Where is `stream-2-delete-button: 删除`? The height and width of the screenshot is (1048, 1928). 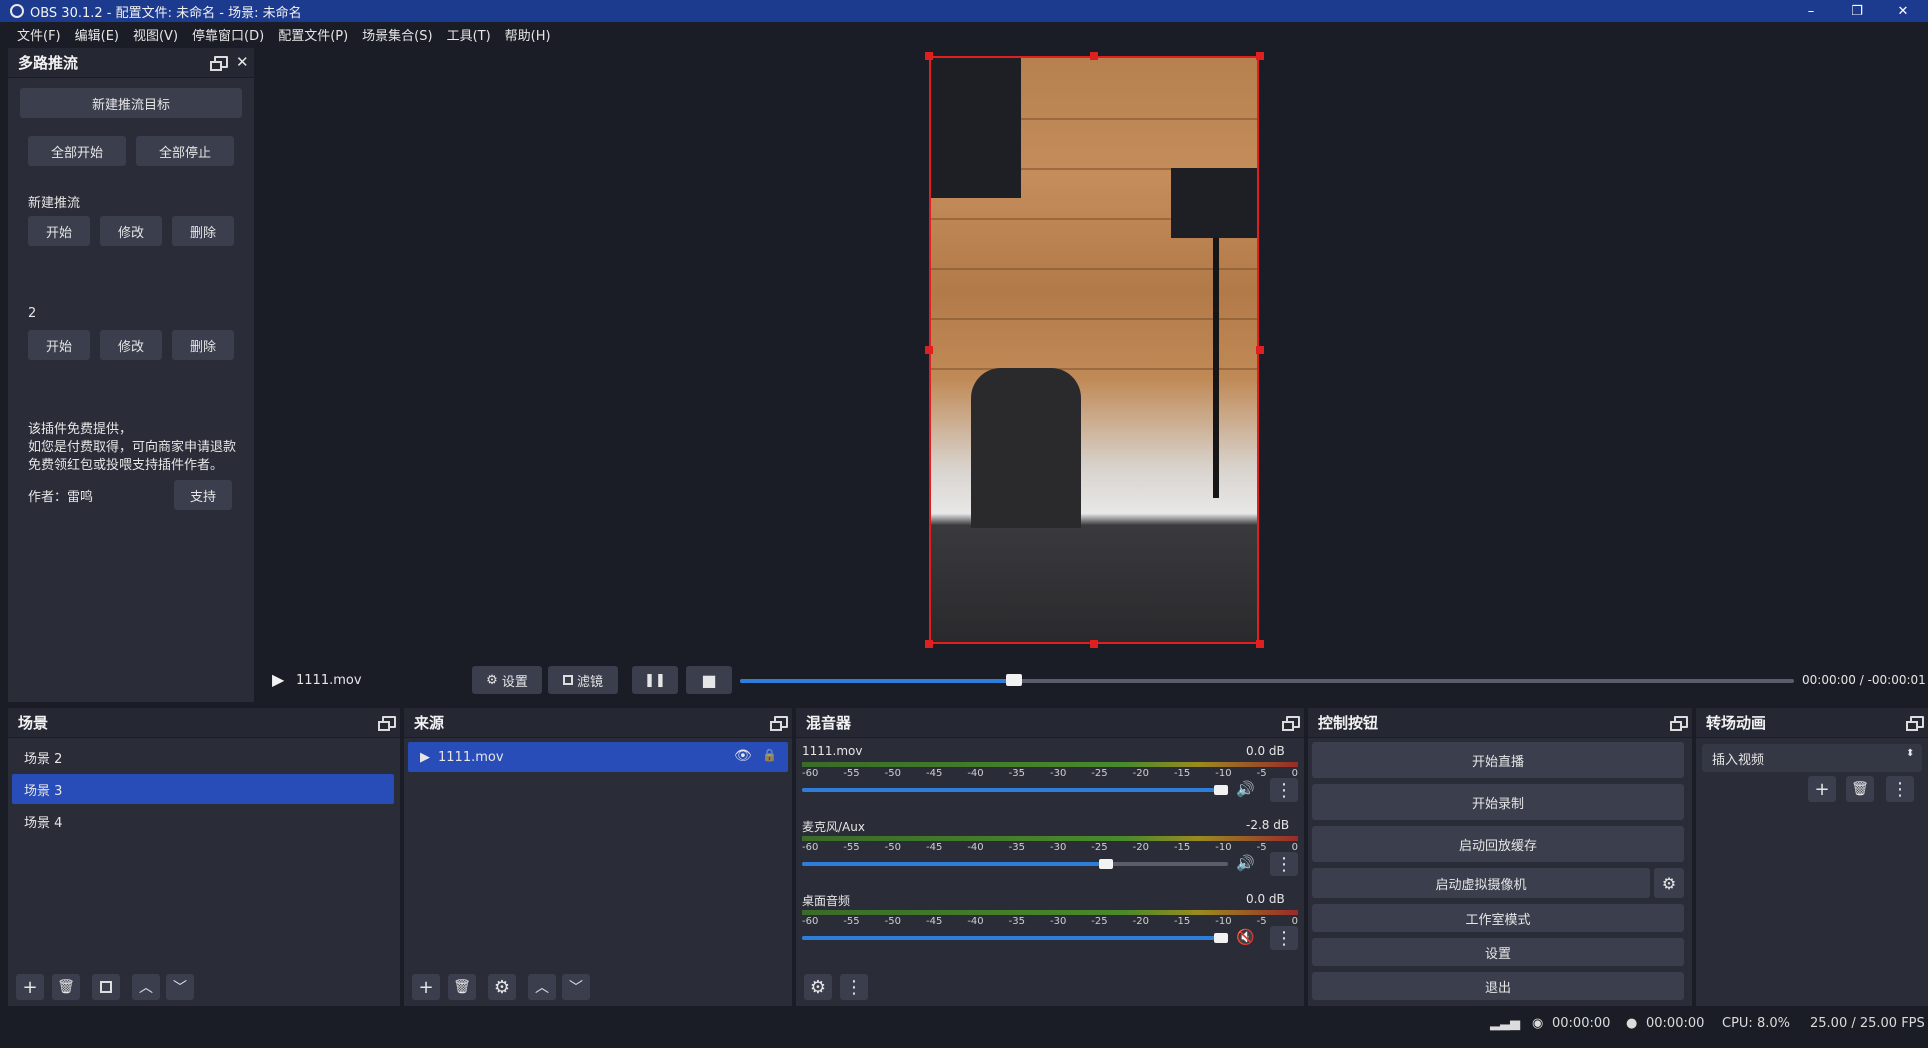
stream-2-delete-button: 删除 is located at coordinates (203, 345).